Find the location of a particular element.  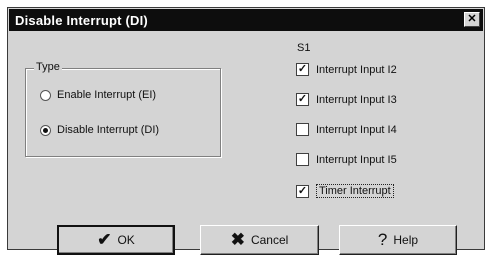

checkbox-label: Interrupt Input I2 is located at coordinates (356, 69).